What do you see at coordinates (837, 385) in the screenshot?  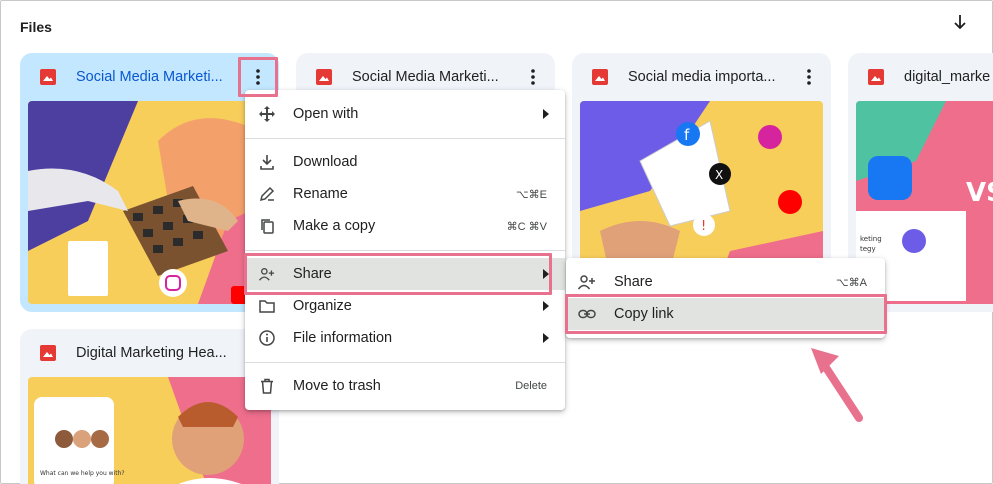 I see `pointer-arrow-icon` at bounding box center [837, 385].